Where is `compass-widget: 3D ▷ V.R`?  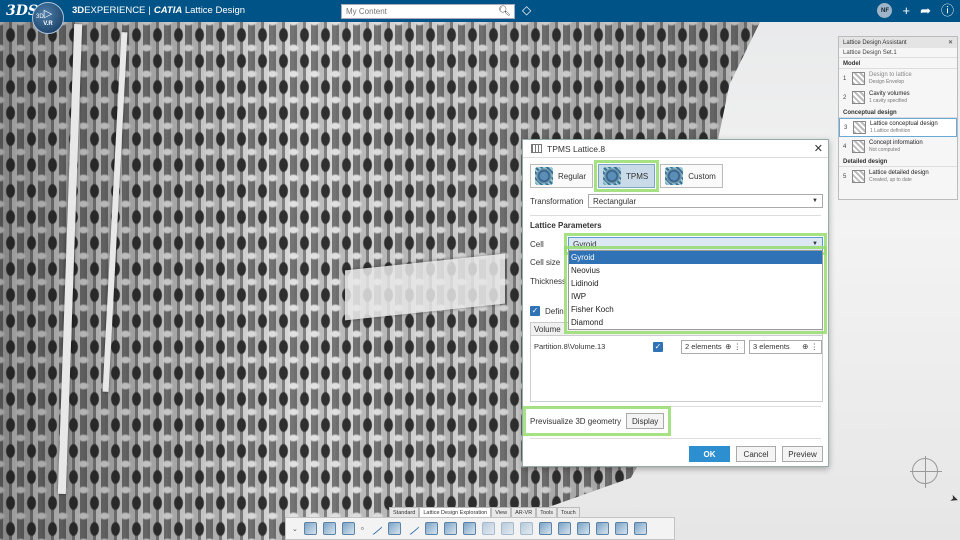
compass-widget: 3D ▷ V.R is located at coordinates (48, 18).